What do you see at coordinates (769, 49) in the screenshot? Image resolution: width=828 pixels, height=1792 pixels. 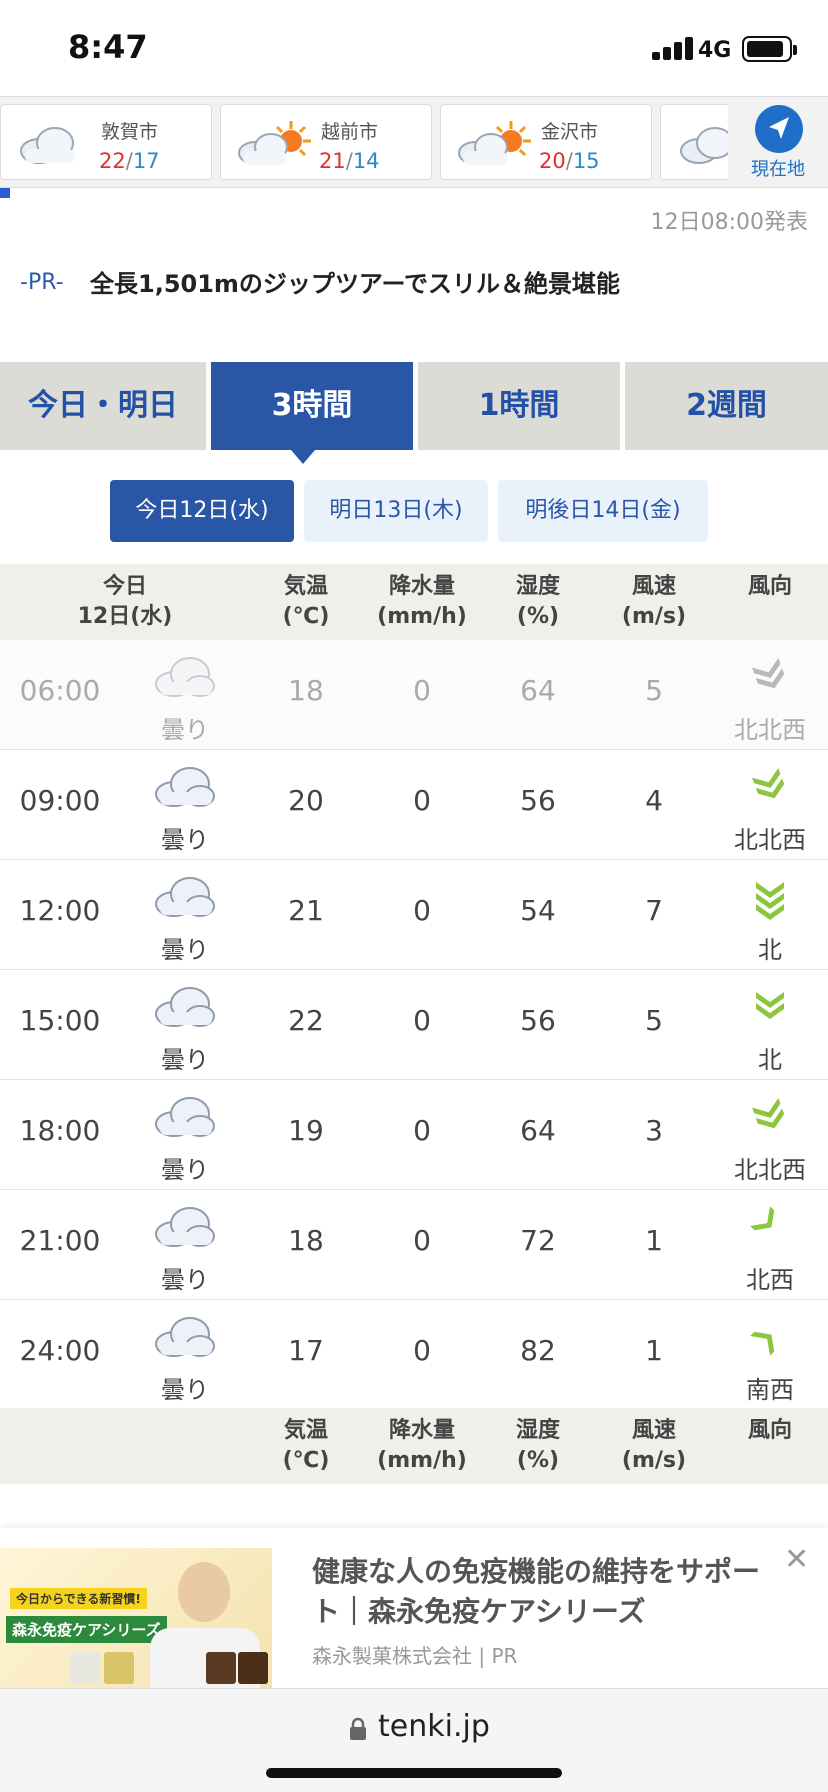 I see `battery-icon` at bounding box center [769, 49].